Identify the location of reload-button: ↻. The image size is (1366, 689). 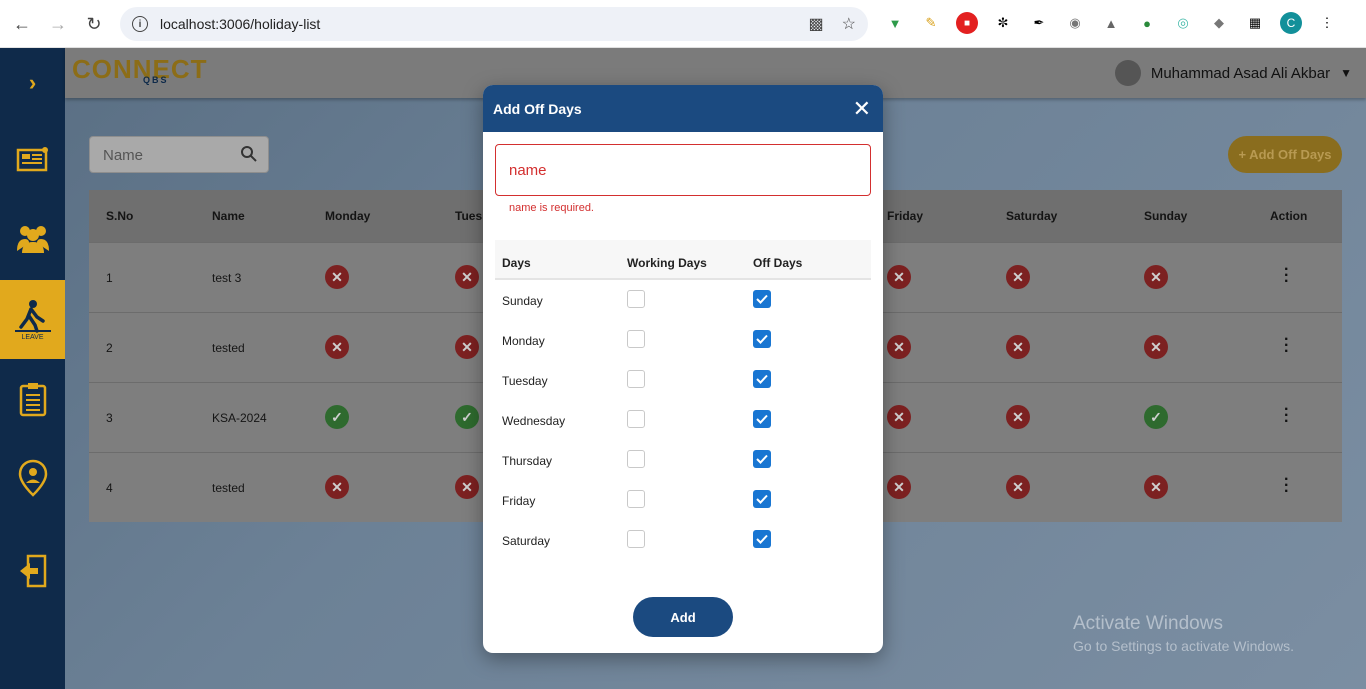
(94, 24).